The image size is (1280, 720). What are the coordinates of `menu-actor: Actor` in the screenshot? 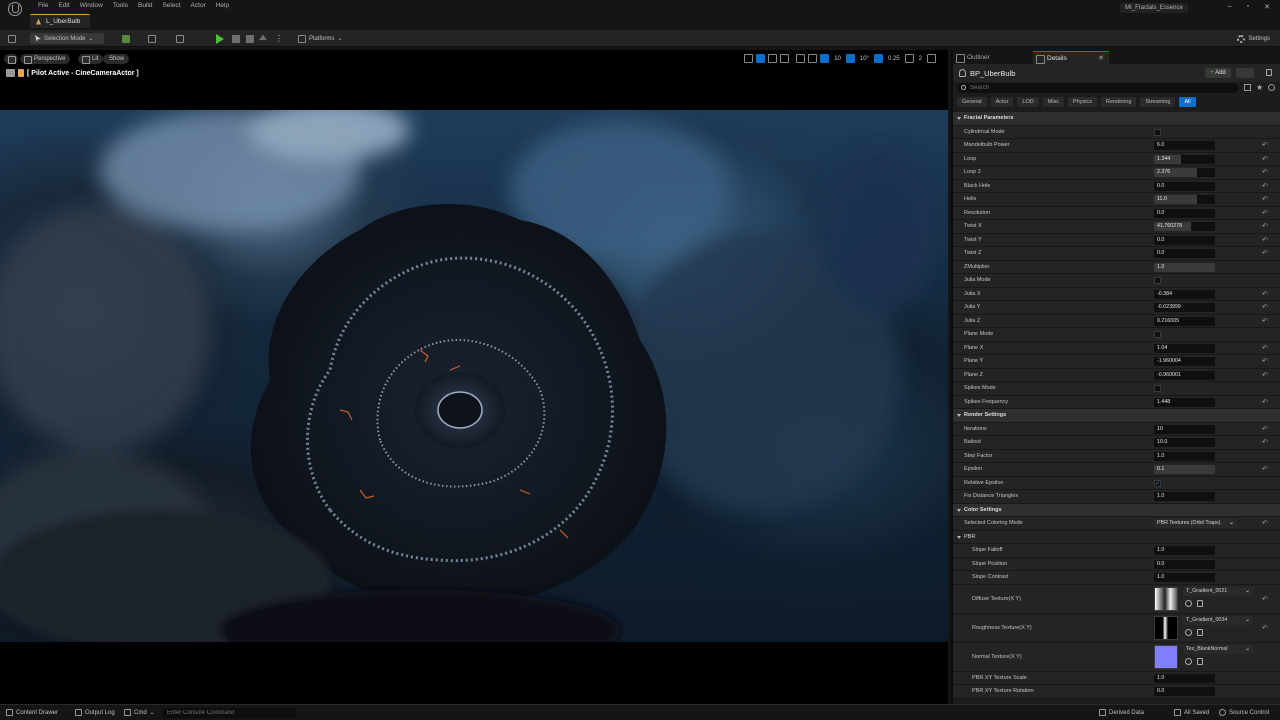 It's located at (198, 5).